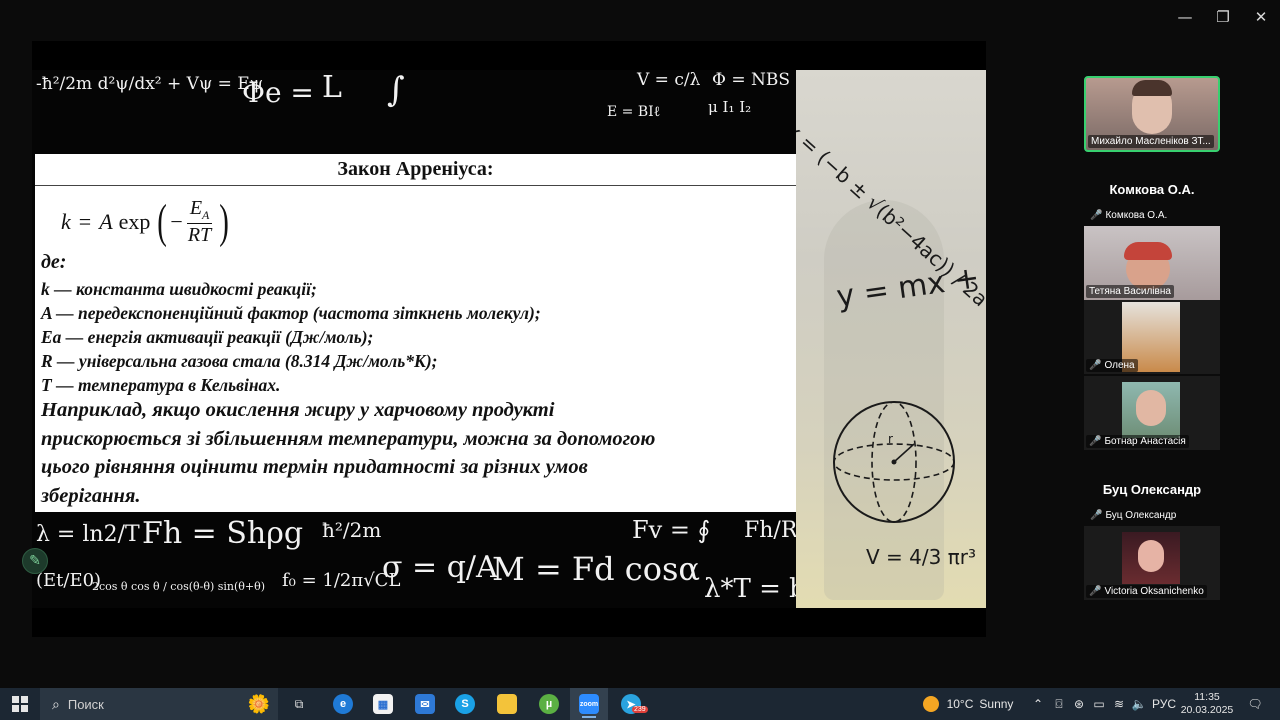 The height and width of the screenshot is (720, 1280). What do you see at coordinates (162, 221) in the screenshot?
I see `left-paren: (` at bounding box center [162, 221].